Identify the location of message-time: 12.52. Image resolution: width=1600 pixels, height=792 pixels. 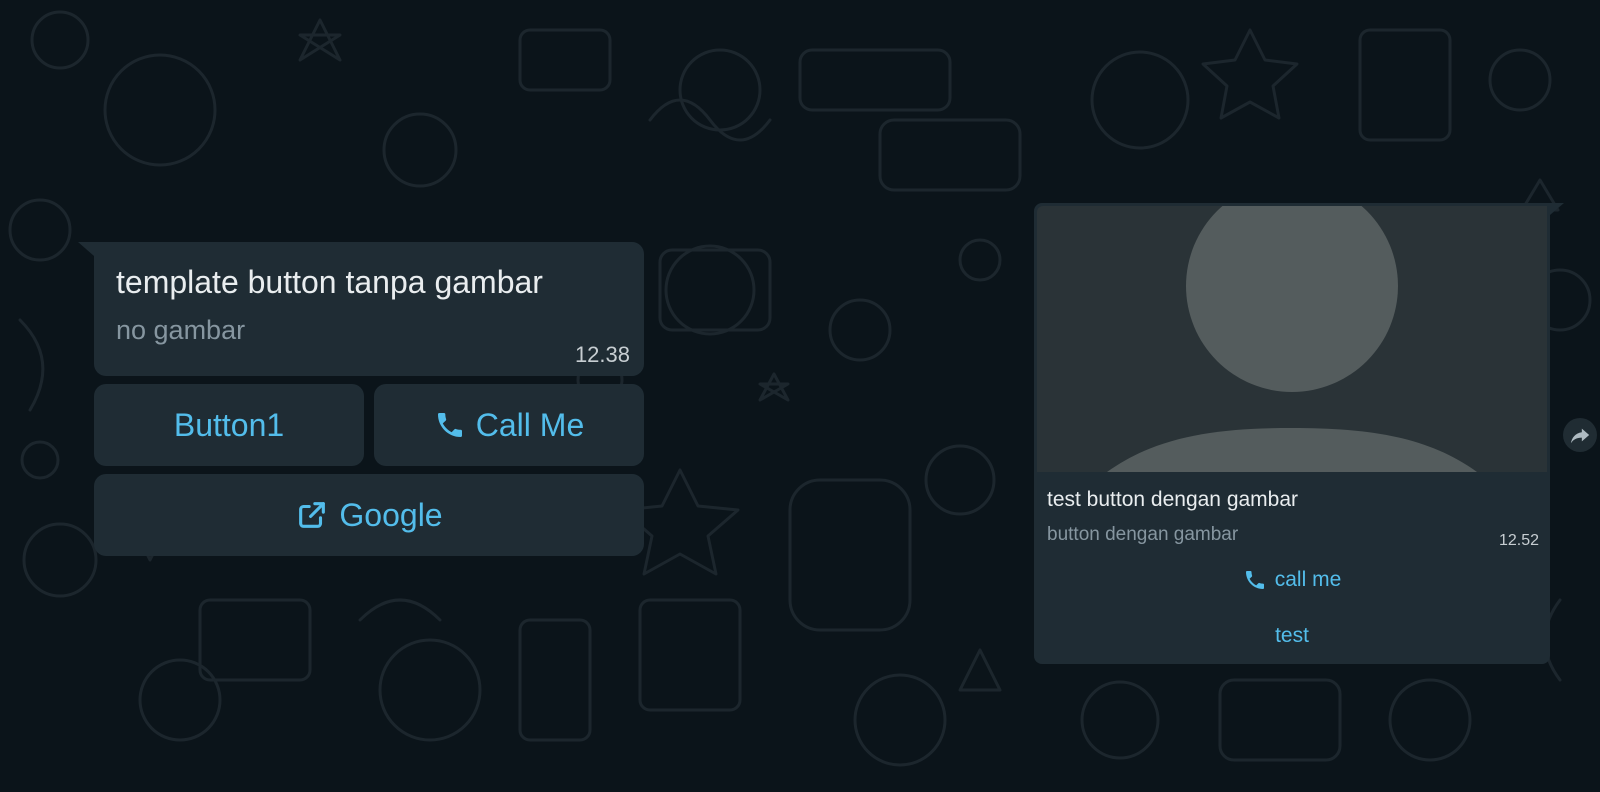
(1518, 540).